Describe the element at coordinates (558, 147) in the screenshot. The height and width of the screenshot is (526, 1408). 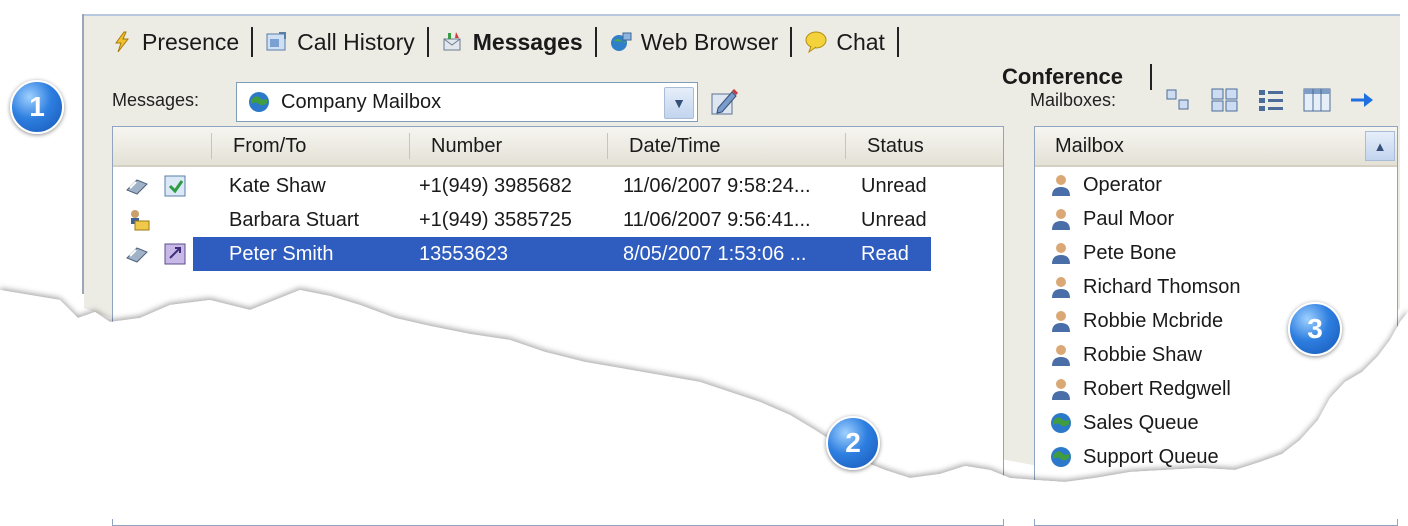
I see `messages-table-header: From/To Number Date/Time Status` at that location.